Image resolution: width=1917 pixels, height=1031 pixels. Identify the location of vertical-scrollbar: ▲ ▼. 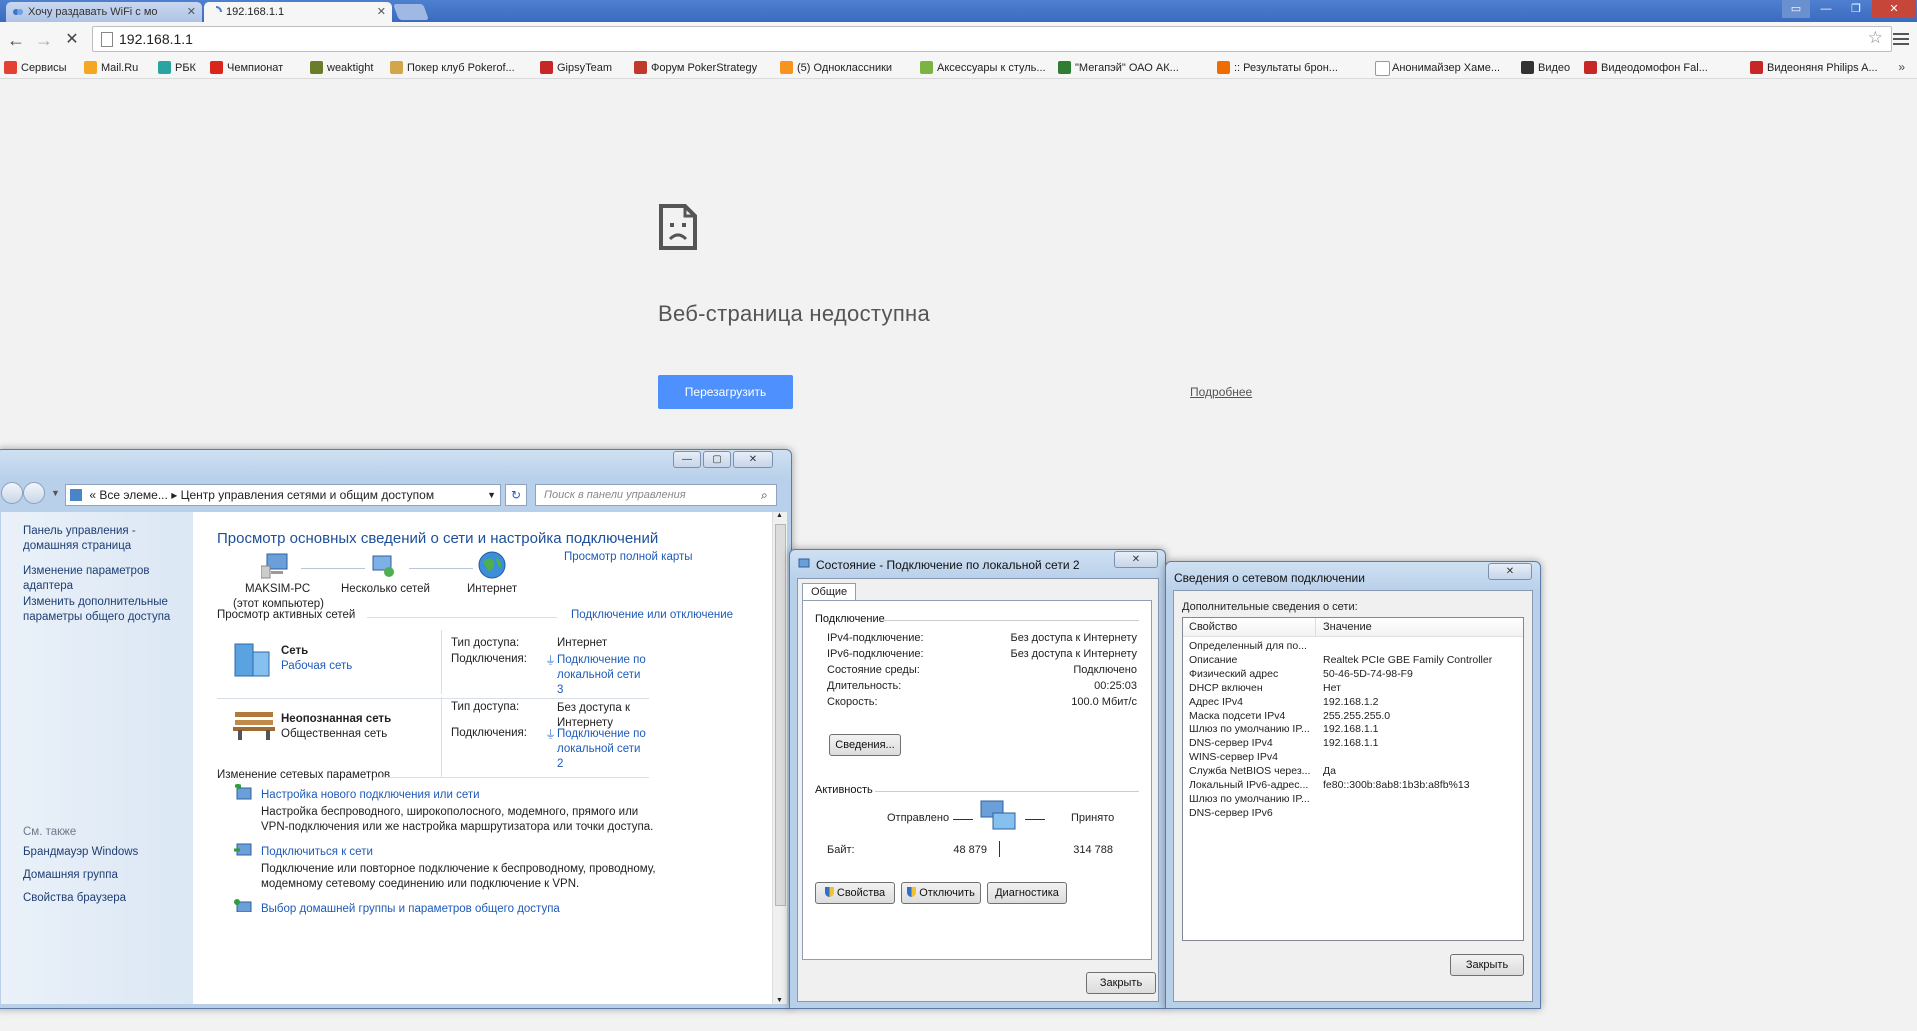
(779, 758).